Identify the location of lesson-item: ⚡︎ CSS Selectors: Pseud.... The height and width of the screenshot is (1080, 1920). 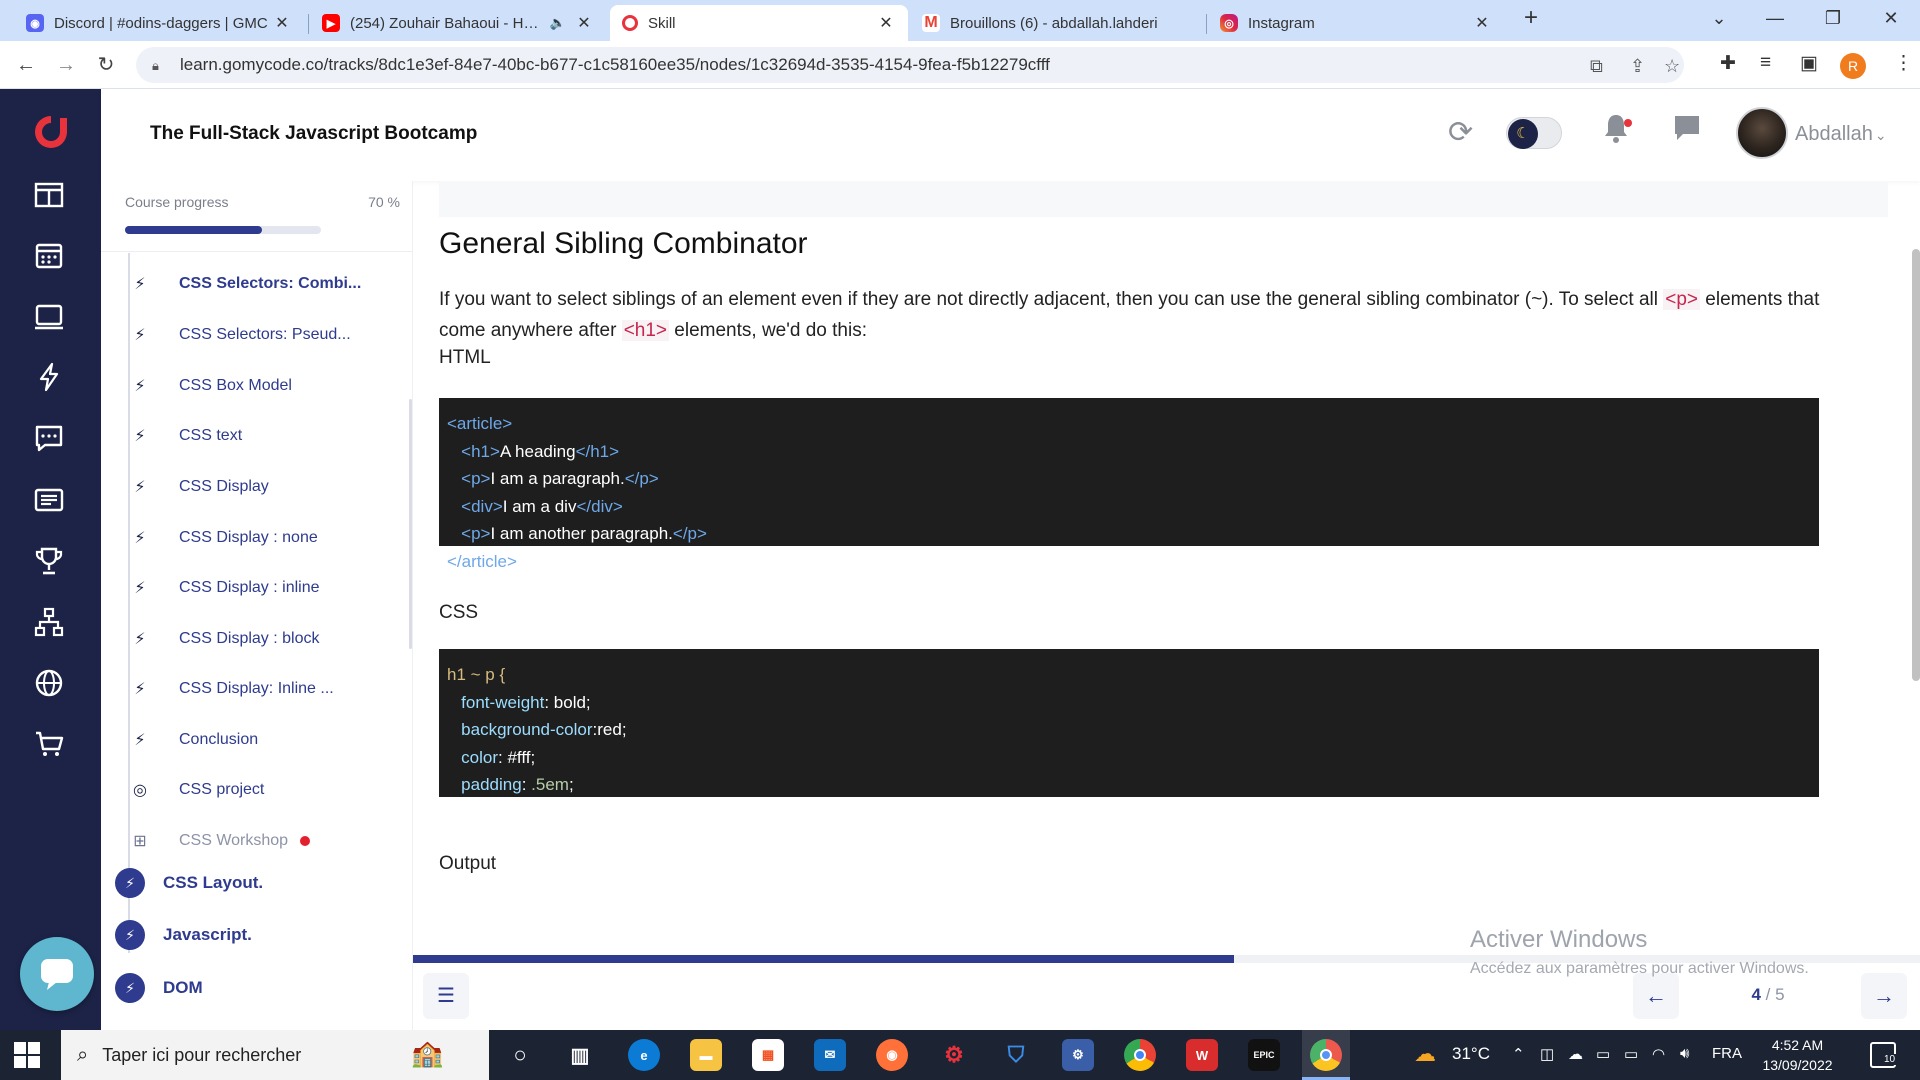
(260, 335).